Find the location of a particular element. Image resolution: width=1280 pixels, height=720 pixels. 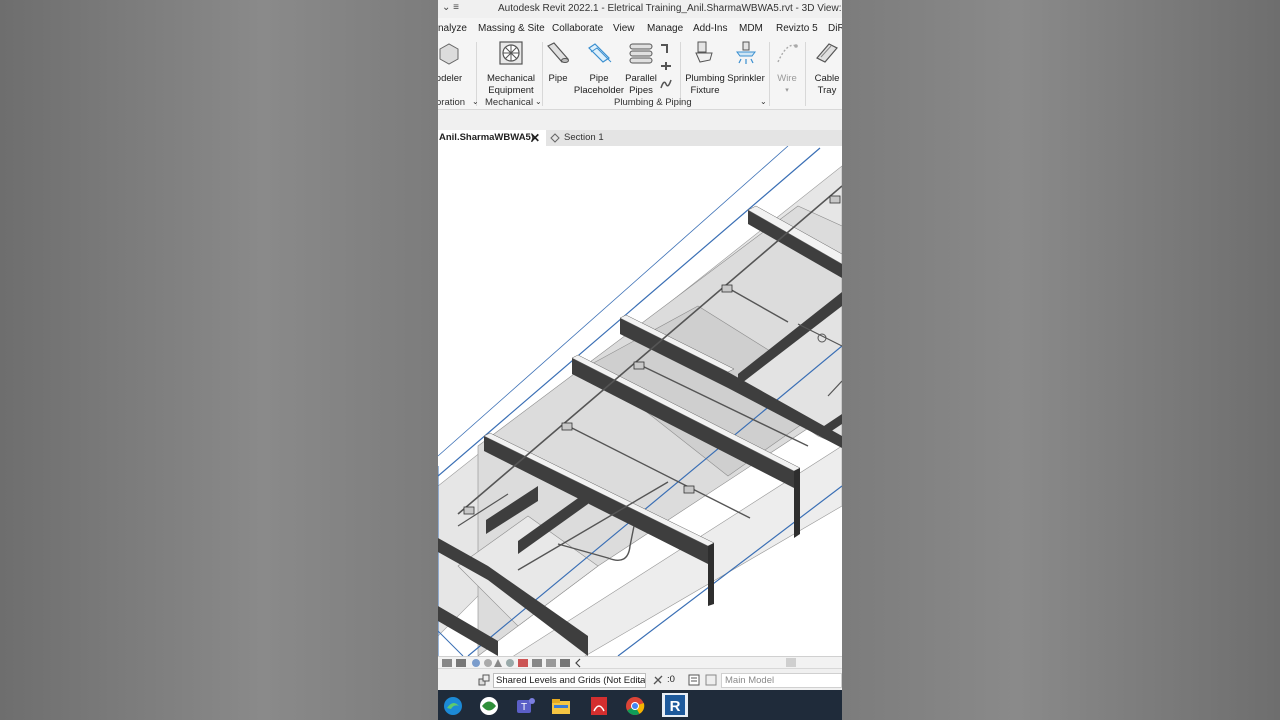

sprinkler-button: Sprinkler is located at coordinates (746, 62).